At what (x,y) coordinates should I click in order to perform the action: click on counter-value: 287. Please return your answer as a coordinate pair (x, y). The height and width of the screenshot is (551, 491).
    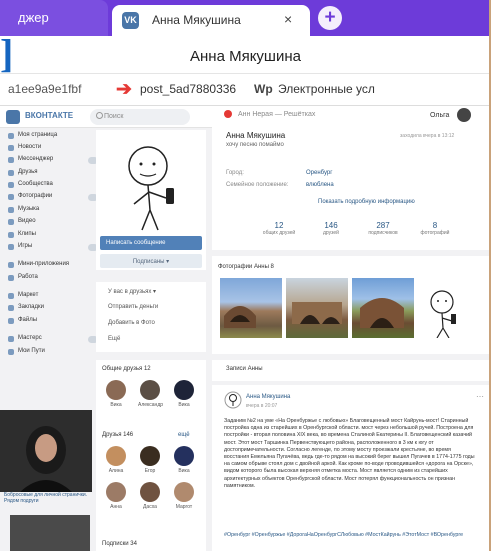
    Looking at the image, I should click on (383, 225).